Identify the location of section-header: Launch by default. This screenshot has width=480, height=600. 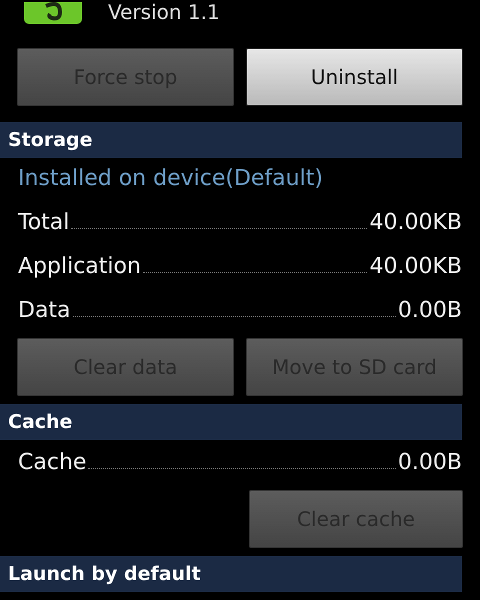
(231, 574).